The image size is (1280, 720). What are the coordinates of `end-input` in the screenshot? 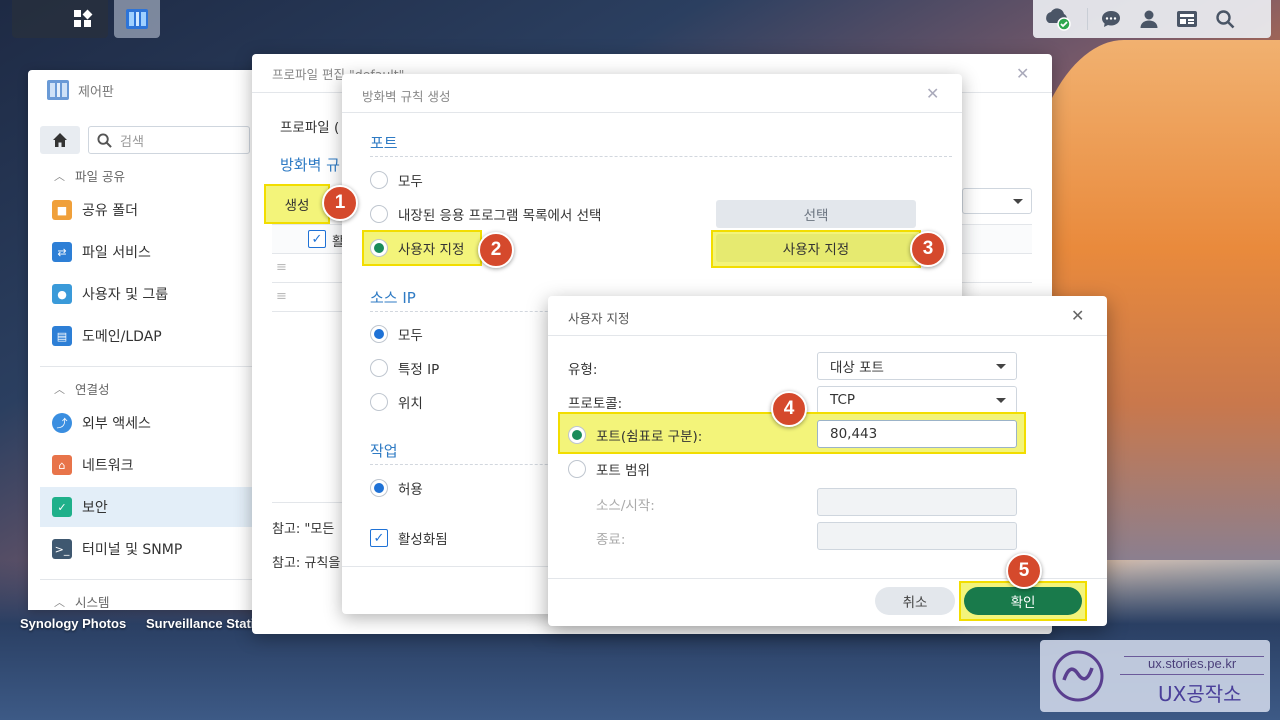 It's located at (917, 536).